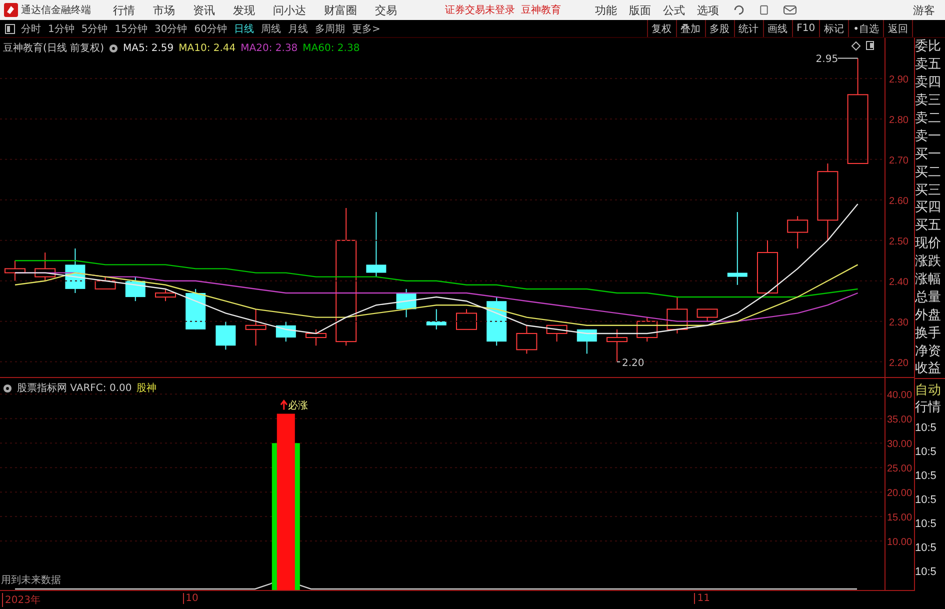  Describe the element at coordinates (928, 101) in the screenshot. I see `quote-field-label: 卖三` at that location.